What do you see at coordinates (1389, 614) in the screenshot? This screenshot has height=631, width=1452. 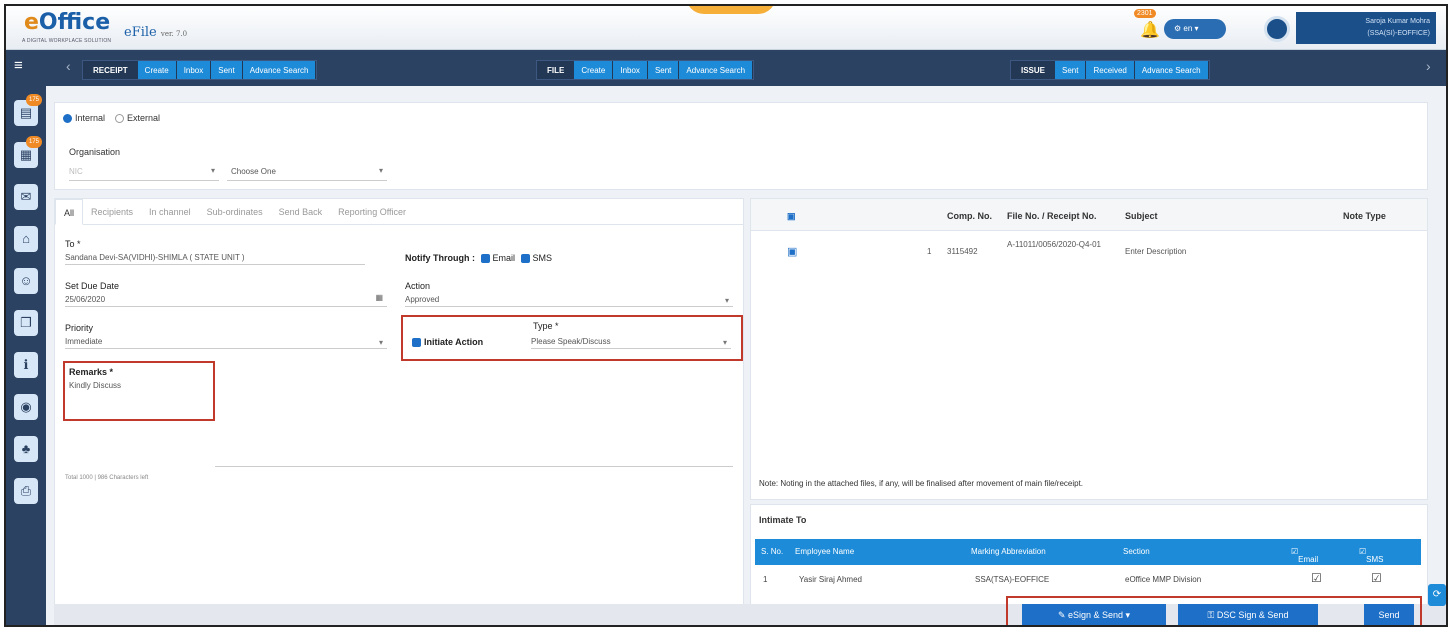 I see `send-button: Send` at bounding box center [1389, 614].